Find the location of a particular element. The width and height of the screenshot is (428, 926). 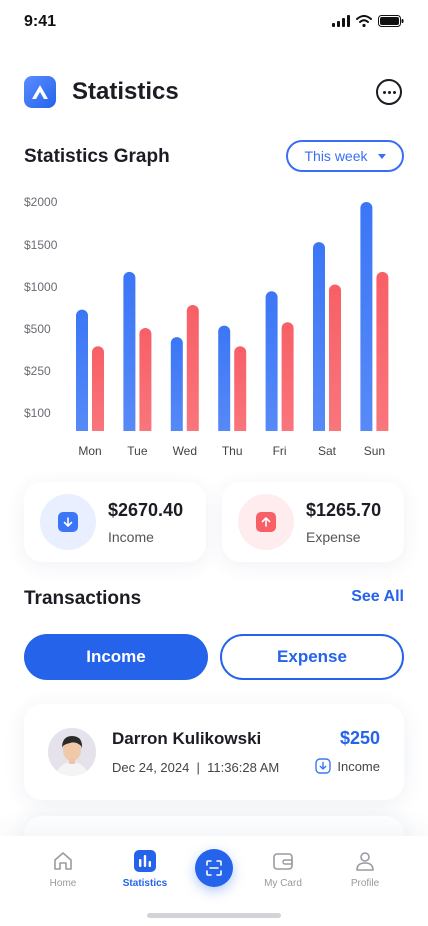

x-tick-label: Thu is located at coordinates (232, 451).